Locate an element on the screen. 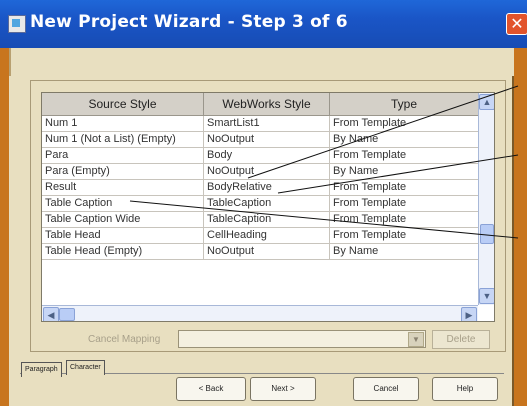 The width and height of the screenshot is (527, 406). callout-line-nooutput is located at coordinates (398, 174).